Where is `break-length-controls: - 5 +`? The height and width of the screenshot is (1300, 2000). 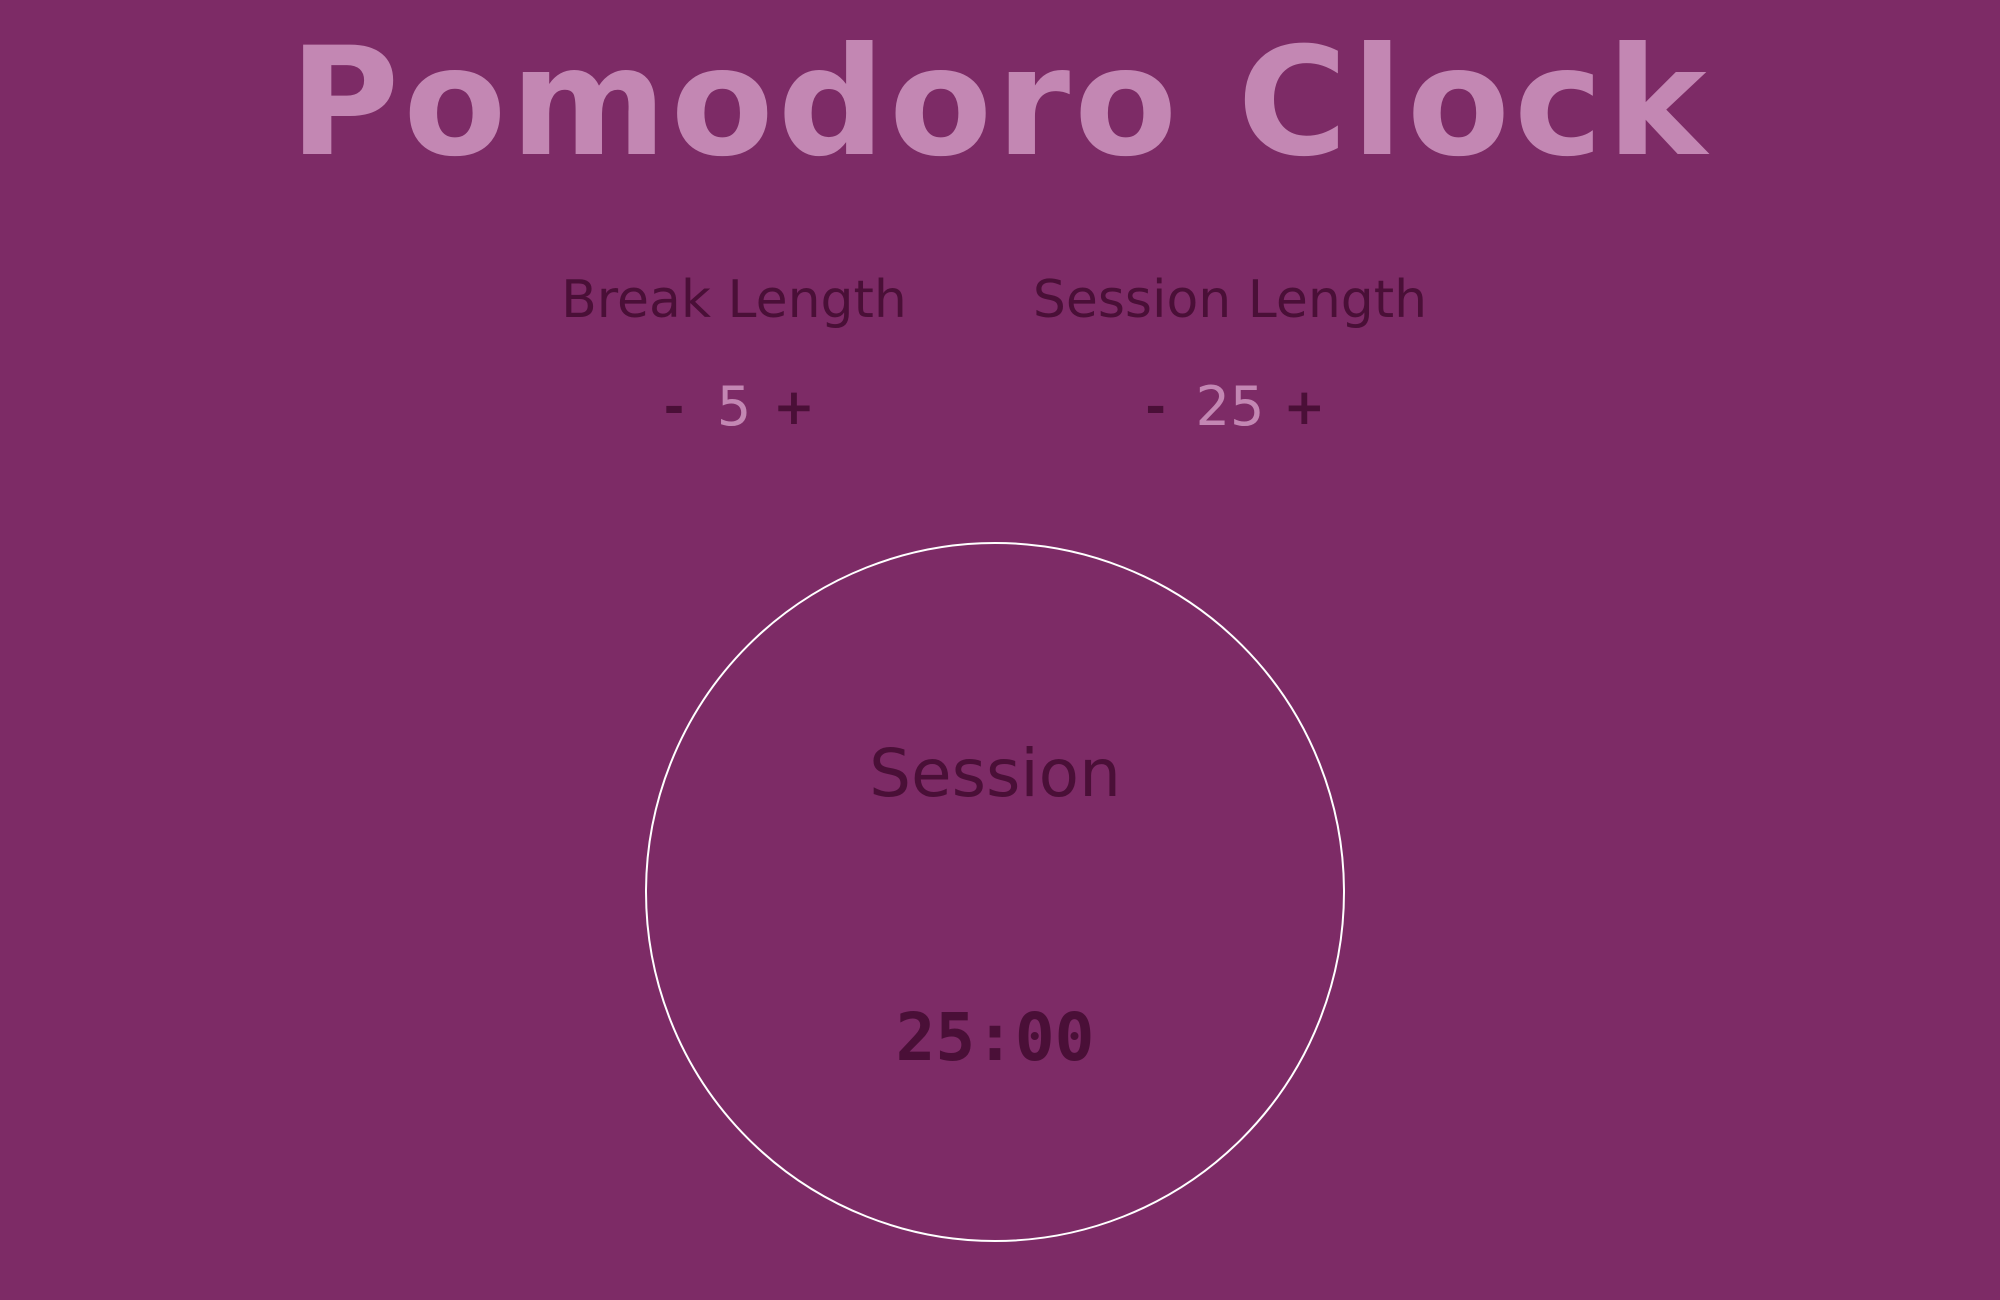 break-length-controls: - 5 + is located at coordinates (734, 407).